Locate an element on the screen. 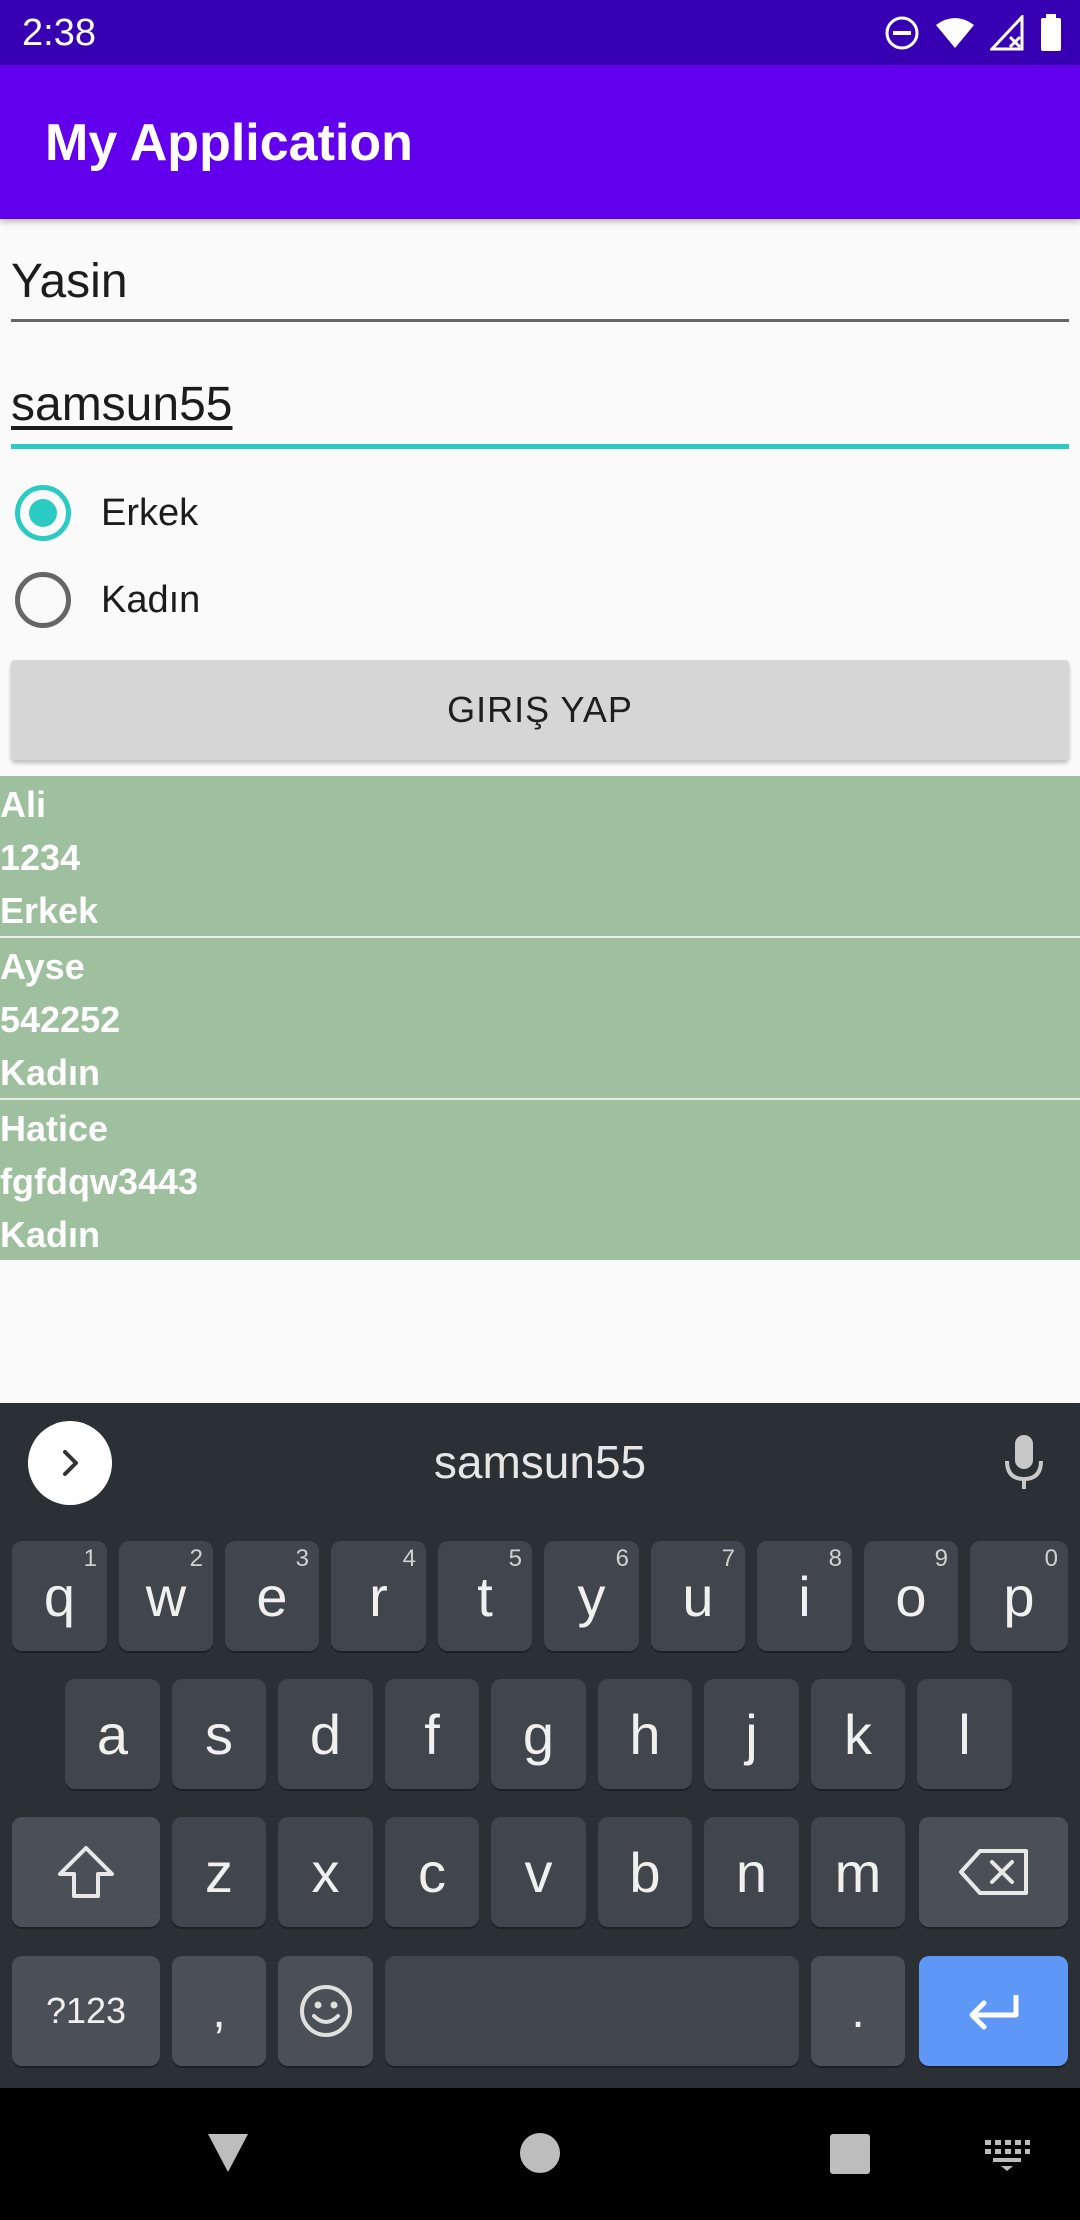 Image resolution: width=1080 pixels, height=2220 pixels. suggestion-word: samsun55 is located at coordinates (540, 1462).